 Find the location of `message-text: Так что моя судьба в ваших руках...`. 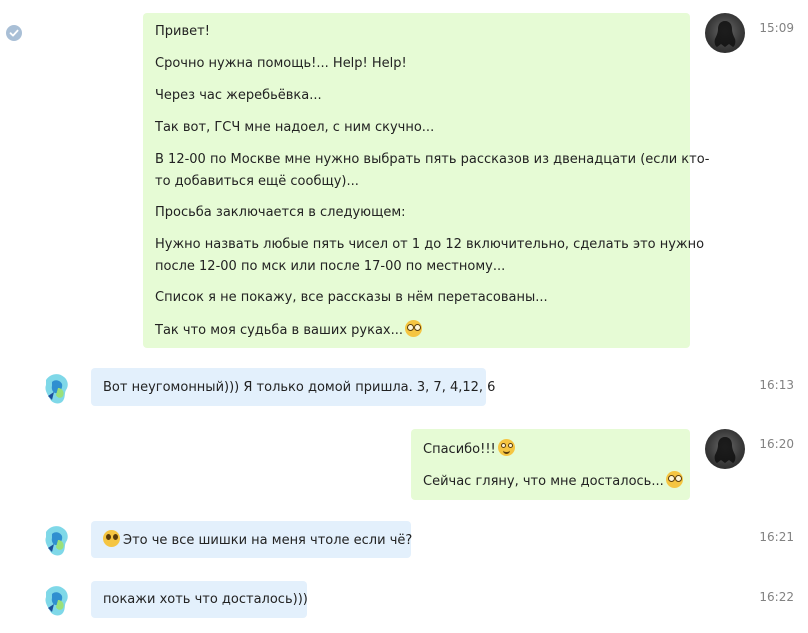

message-text: Так что моя судьба в ваших руках... is located at coordinates (279, 330).